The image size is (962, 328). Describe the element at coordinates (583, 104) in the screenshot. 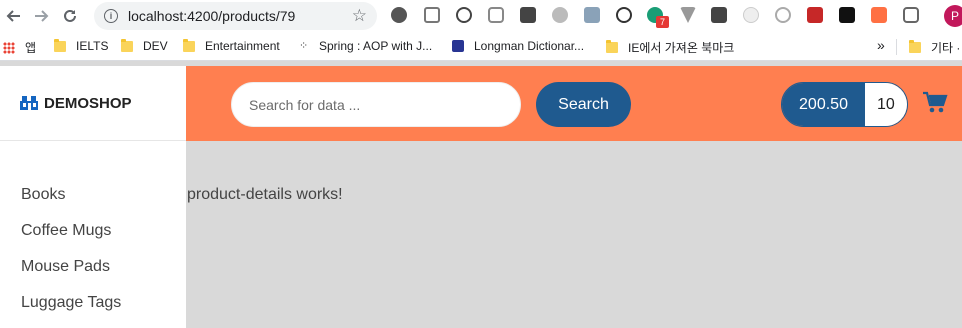

I see `search-button: Search` at that location.